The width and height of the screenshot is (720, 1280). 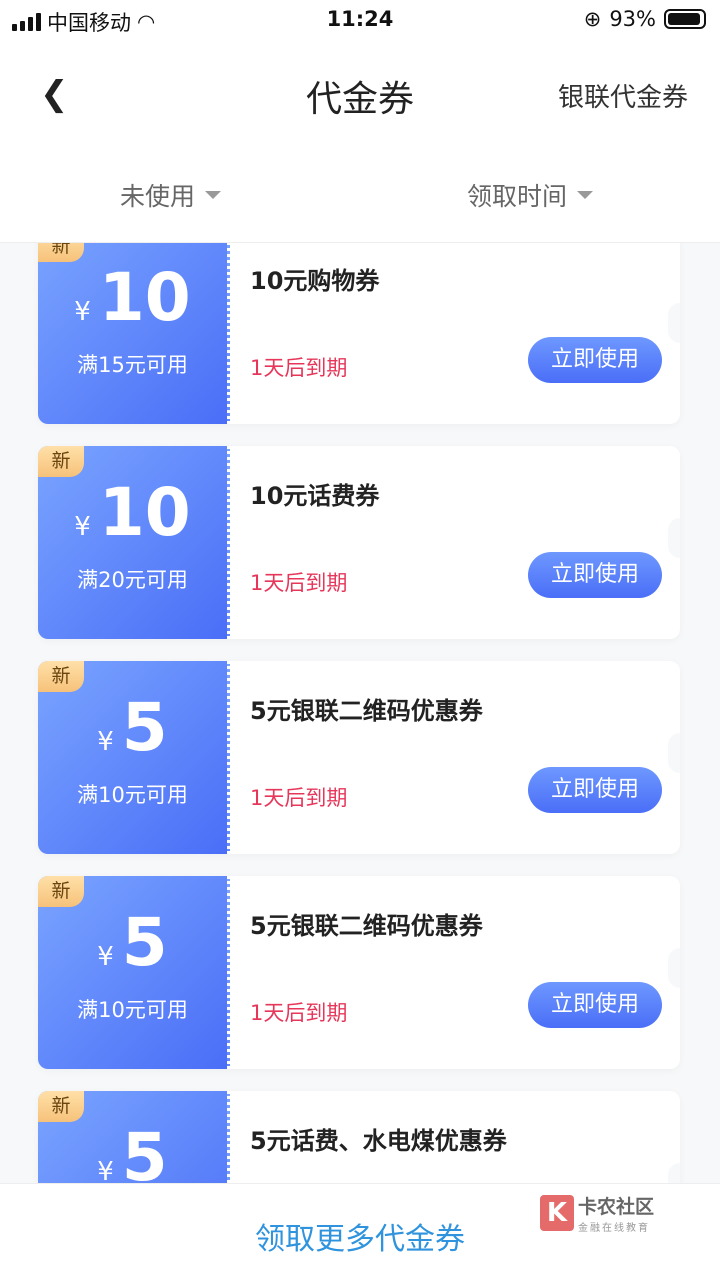 I want to click on footer: 领取更多代金券 K 卡农社区 金融在线教育, so click(x=360, y=1231).